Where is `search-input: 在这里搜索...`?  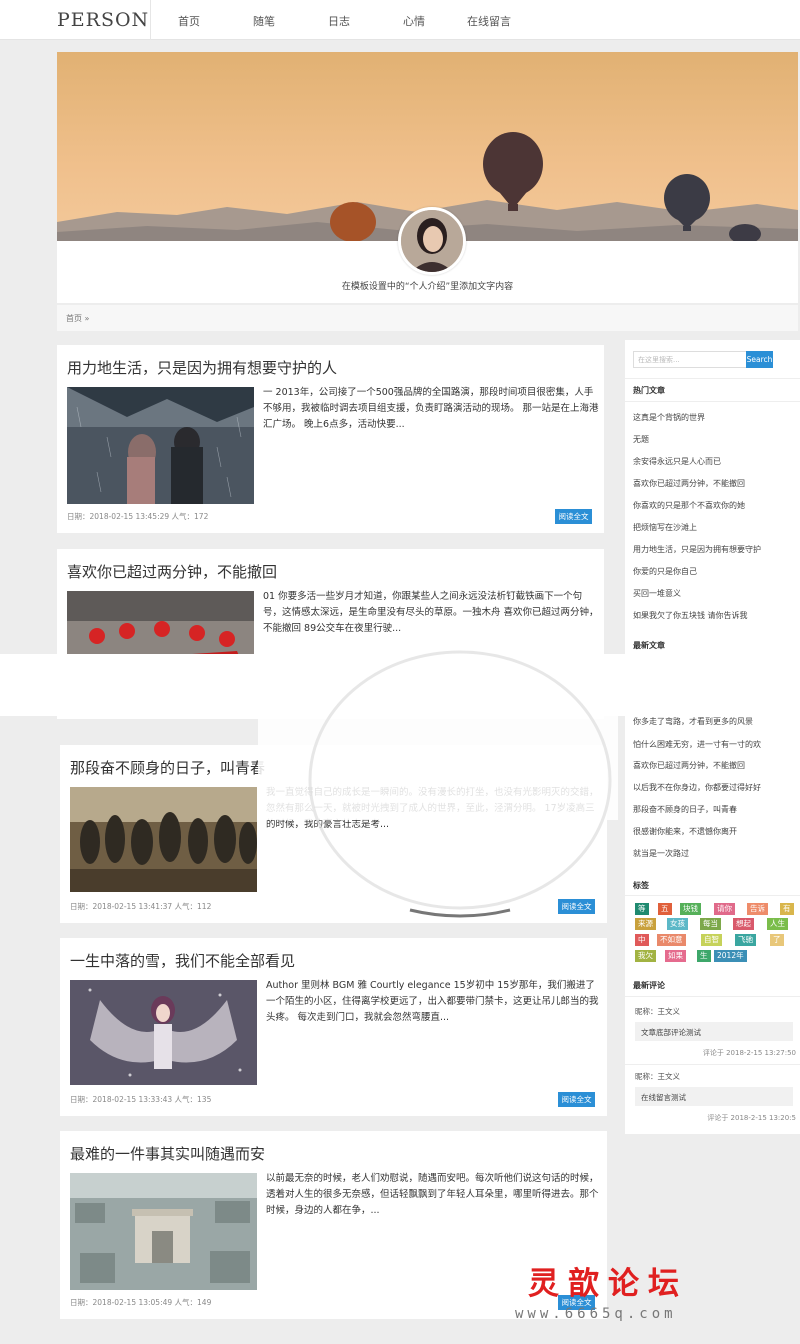
search-input: 在这里搜索... is located at coordinates (690, 359).